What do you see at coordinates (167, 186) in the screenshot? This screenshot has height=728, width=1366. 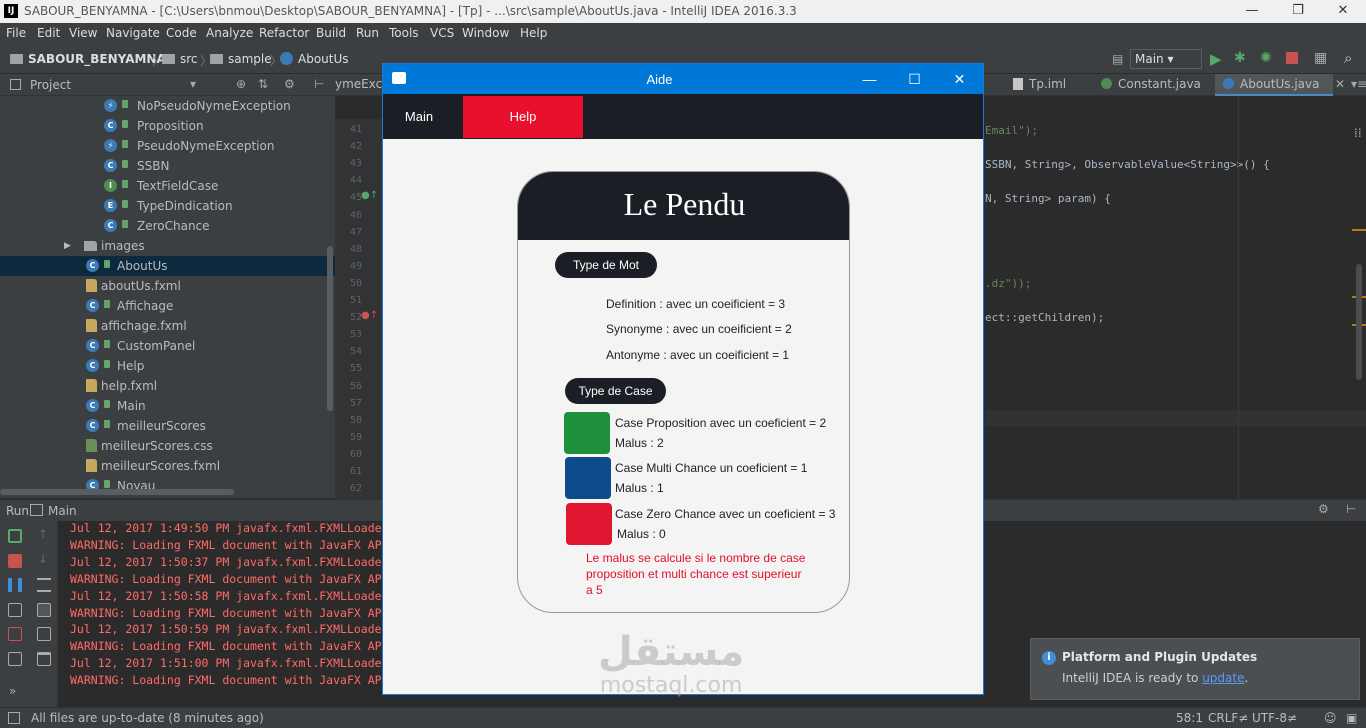 I see `tree-item: I TextFieldCase` at bounding box center [167, 186].